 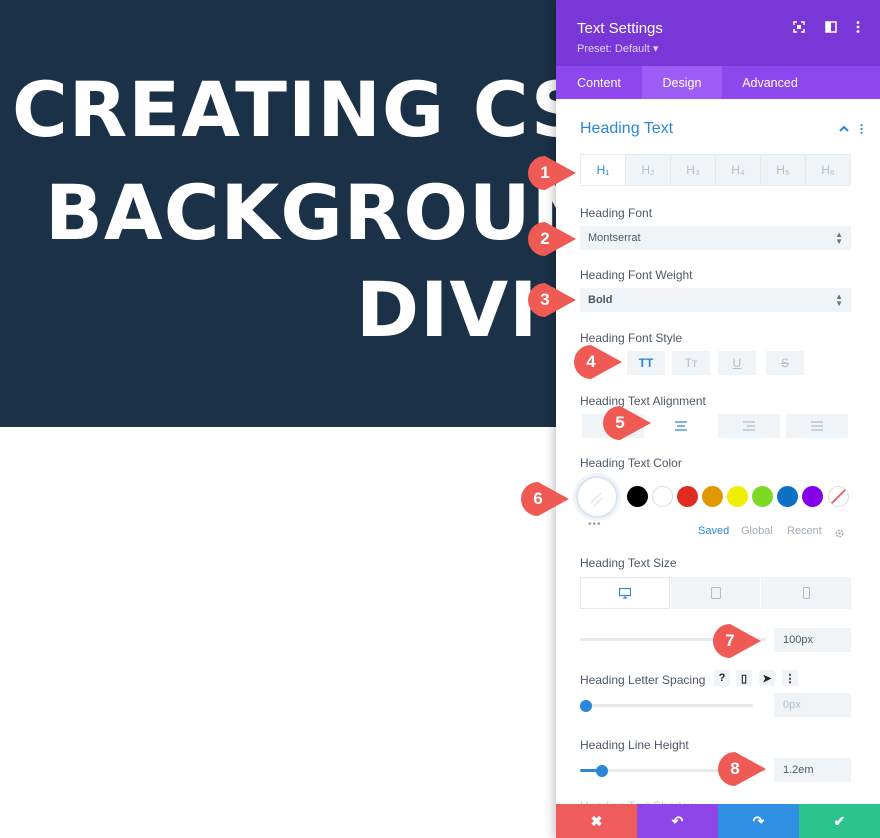 I want to click on letter-spacing-slider-handle, so click(x=586, y=706).